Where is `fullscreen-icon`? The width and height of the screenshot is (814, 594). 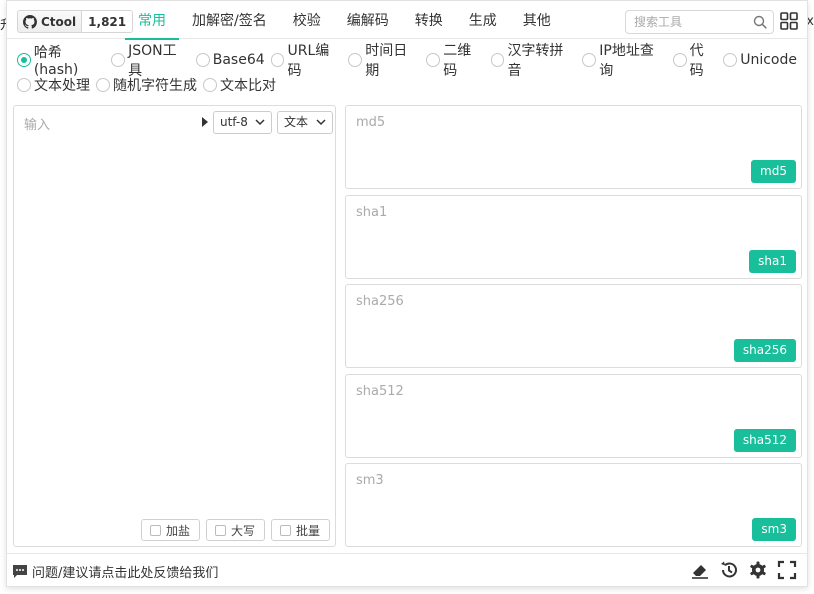 fullscreen-icon is located at coordinates (787, 570).